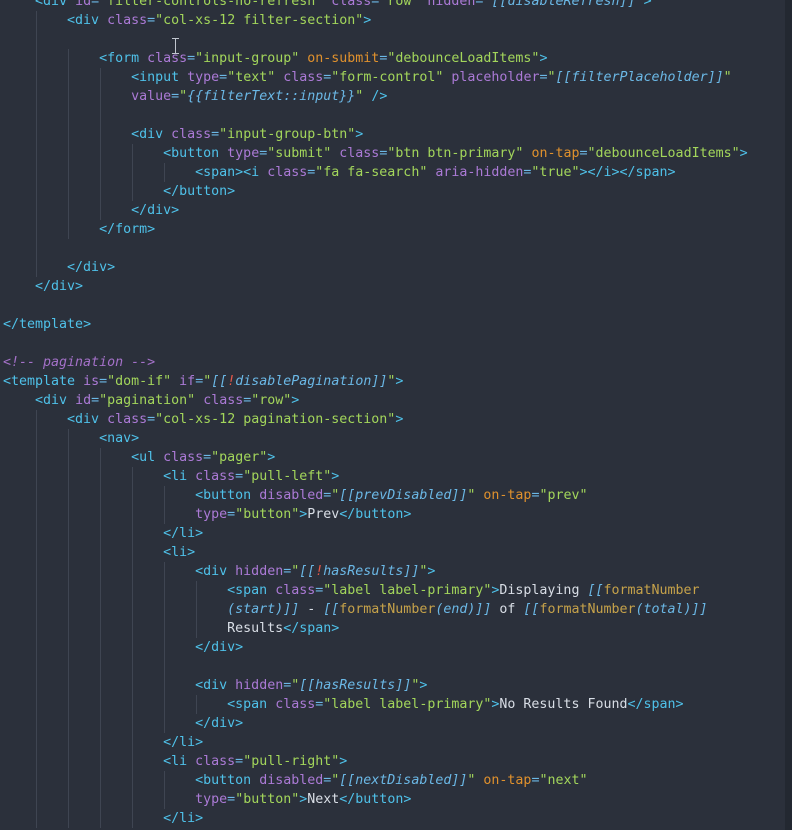  I want to click on code-token: disabled, so click(291, 495).